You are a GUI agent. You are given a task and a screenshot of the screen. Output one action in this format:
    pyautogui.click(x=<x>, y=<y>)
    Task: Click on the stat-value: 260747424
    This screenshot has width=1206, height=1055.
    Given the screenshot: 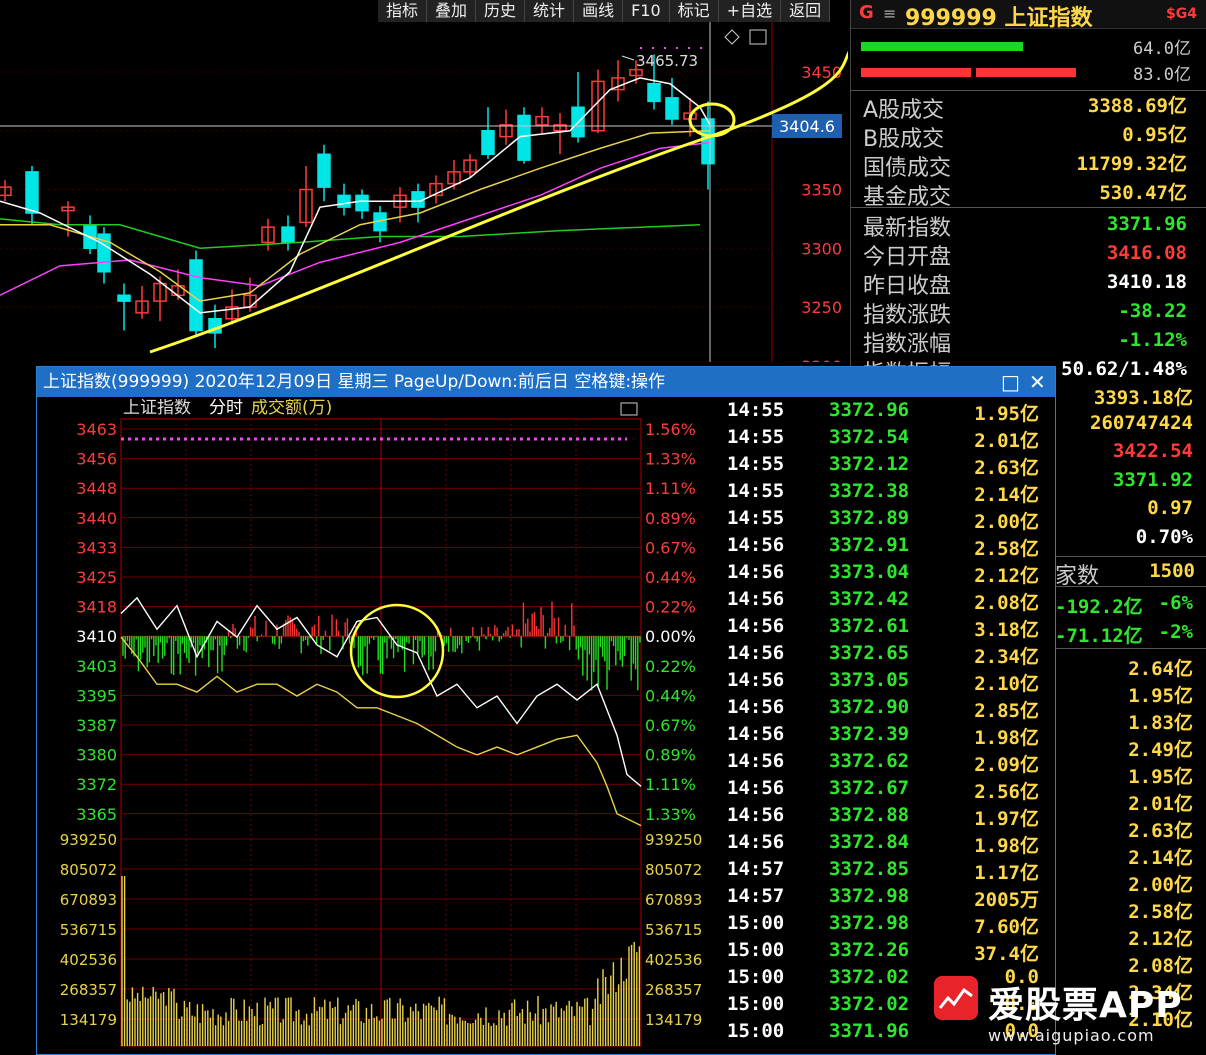 What is the action you would take?
    pyautogui.click(x=1141, y=422)
    